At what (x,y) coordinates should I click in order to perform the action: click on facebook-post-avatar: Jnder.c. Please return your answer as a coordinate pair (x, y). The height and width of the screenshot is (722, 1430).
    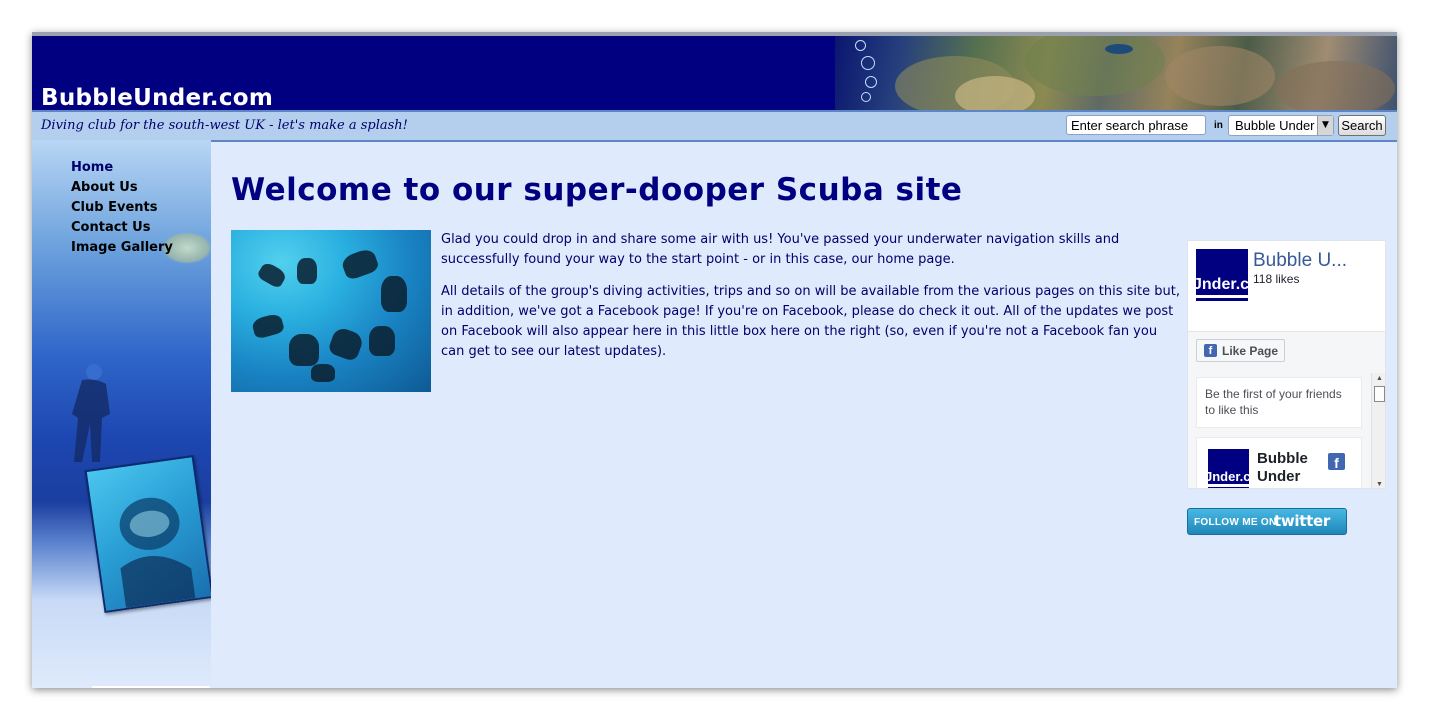
    Looking at the image, I should click on (1228, 468).